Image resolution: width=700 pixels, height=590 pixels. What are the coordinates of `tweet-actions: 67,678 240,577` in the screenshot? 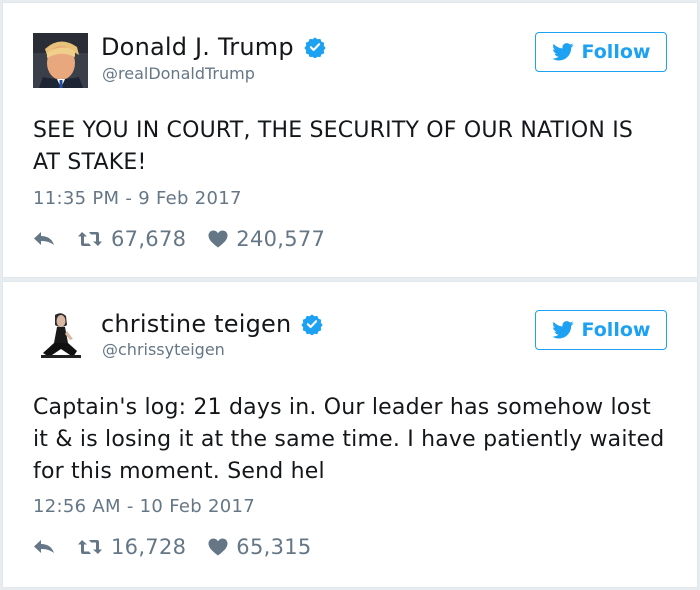 It's located at (179, 239).